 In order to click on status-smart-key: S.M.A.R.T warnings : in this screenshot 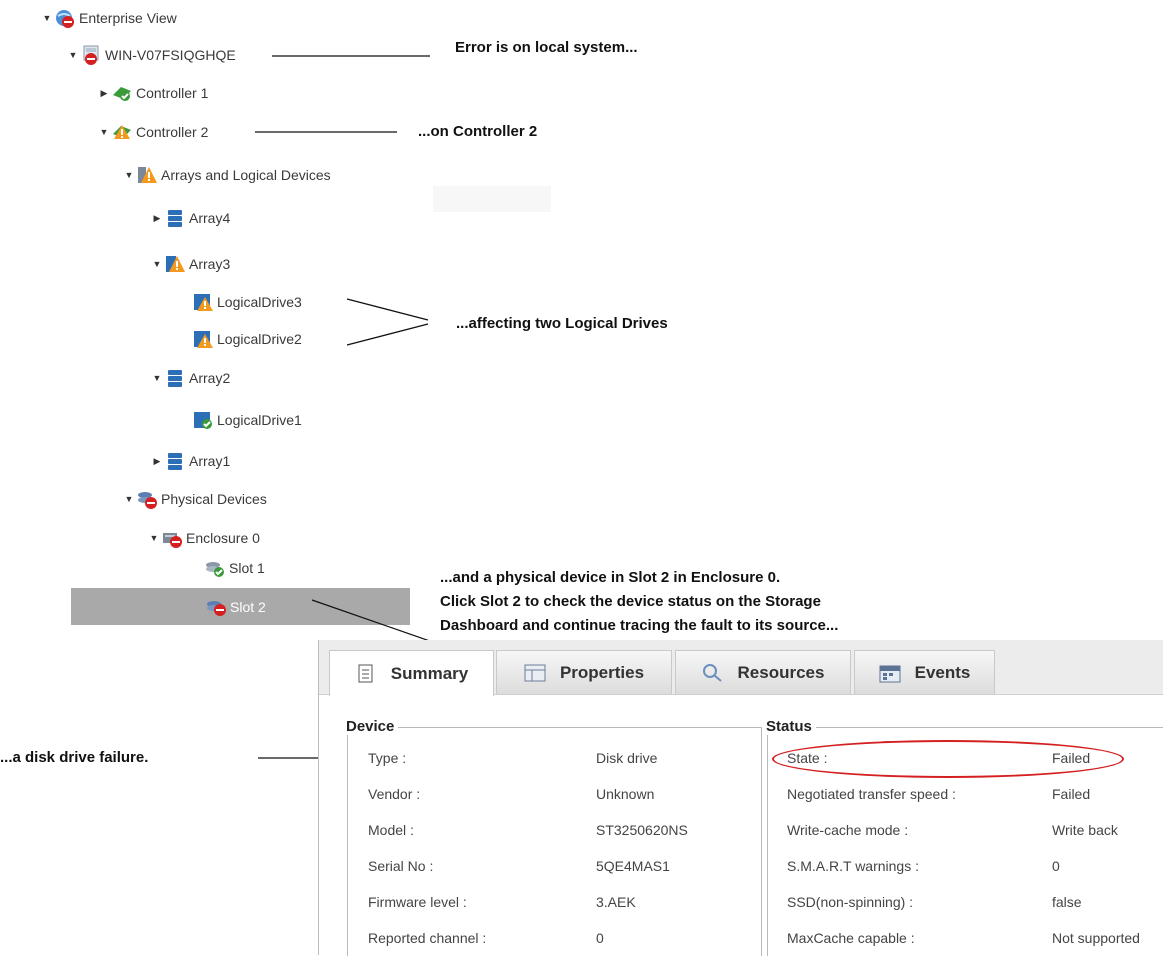, I will do `click(853, 866)`.